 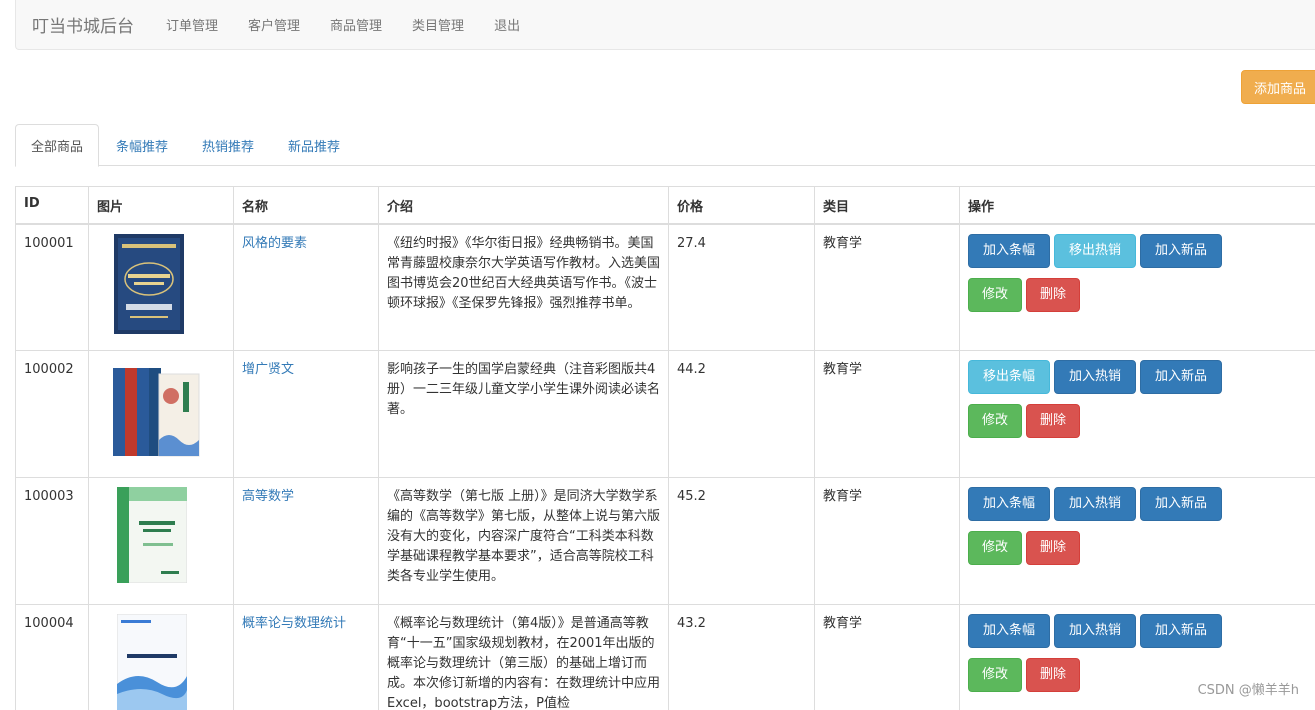 I want to click on header-category: 类目, so click(x=887, y=205).